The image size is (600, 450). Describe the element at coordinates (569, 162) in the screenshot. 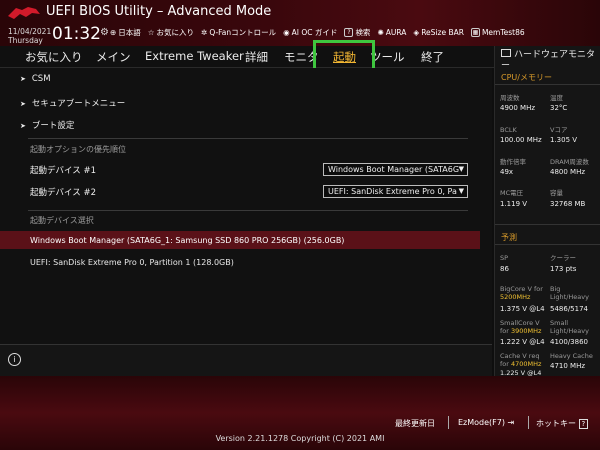

I see `dram-label: DRAM周波数` at that location.